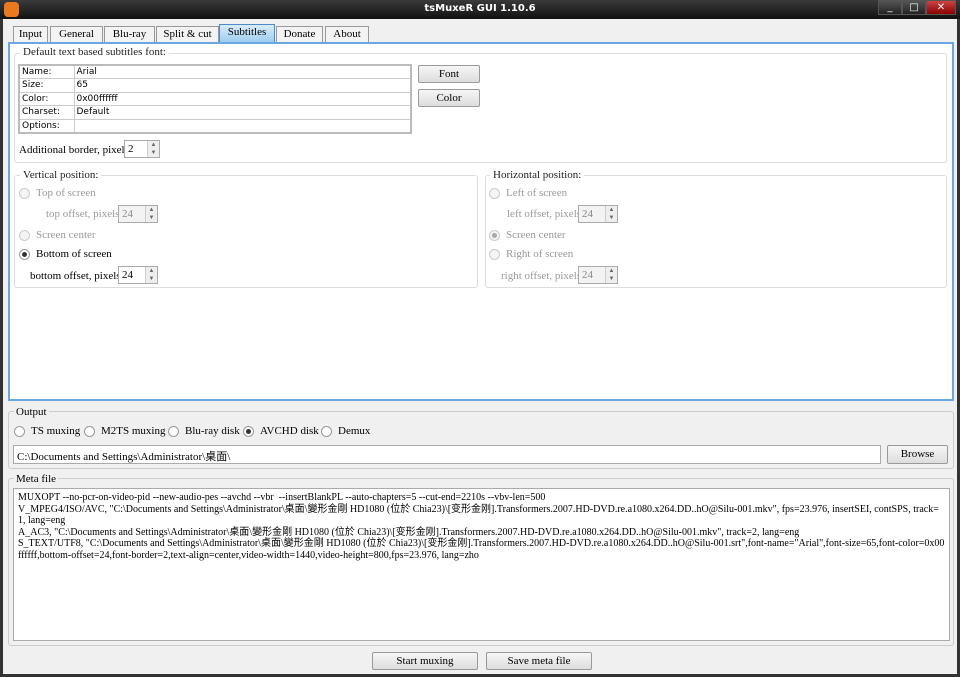 Image resolution: width=960 pixels, height=677 pixels. What do you see at coordinates (537, 193) in the screenshot?
I see `left-of-screen-label: Left of screen` at bounding box center [537, 193].